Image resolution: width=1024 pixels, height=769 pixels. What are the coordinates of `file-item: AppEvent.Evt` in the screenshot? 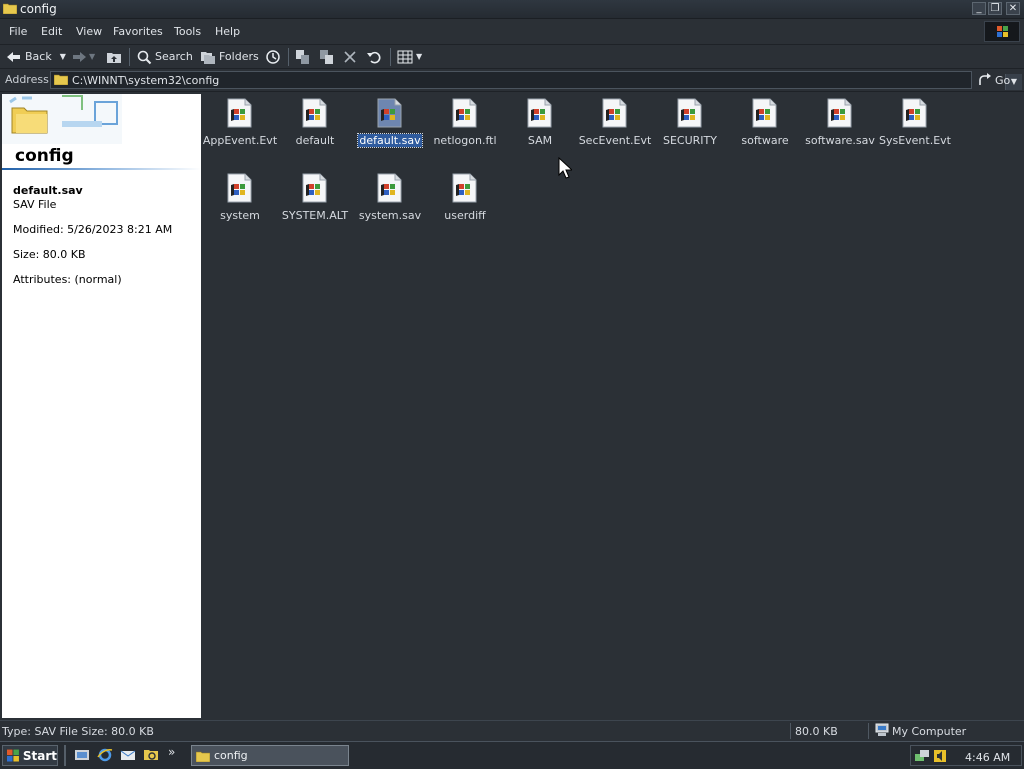 It's located at (240, 131).